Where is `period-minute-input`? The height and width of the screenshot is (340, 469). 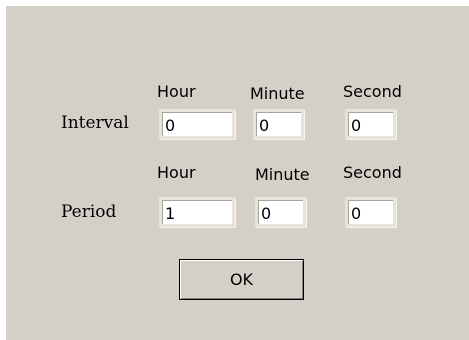
period-minute-input is located at coordinates (280, 212).